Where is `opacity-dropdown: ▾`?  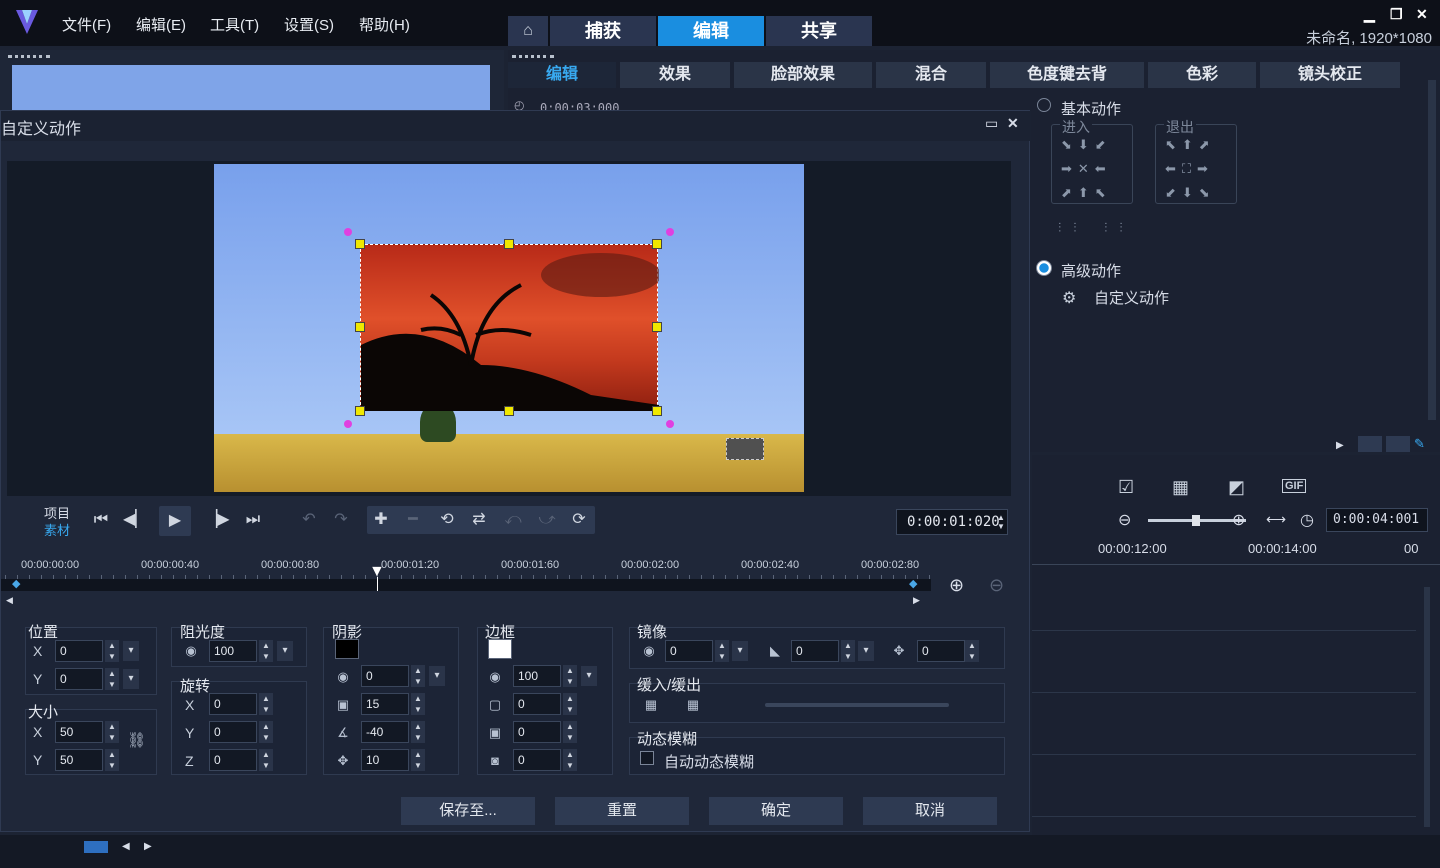 opacity-dropdown: ▾ is located at coordinates (285, 651).